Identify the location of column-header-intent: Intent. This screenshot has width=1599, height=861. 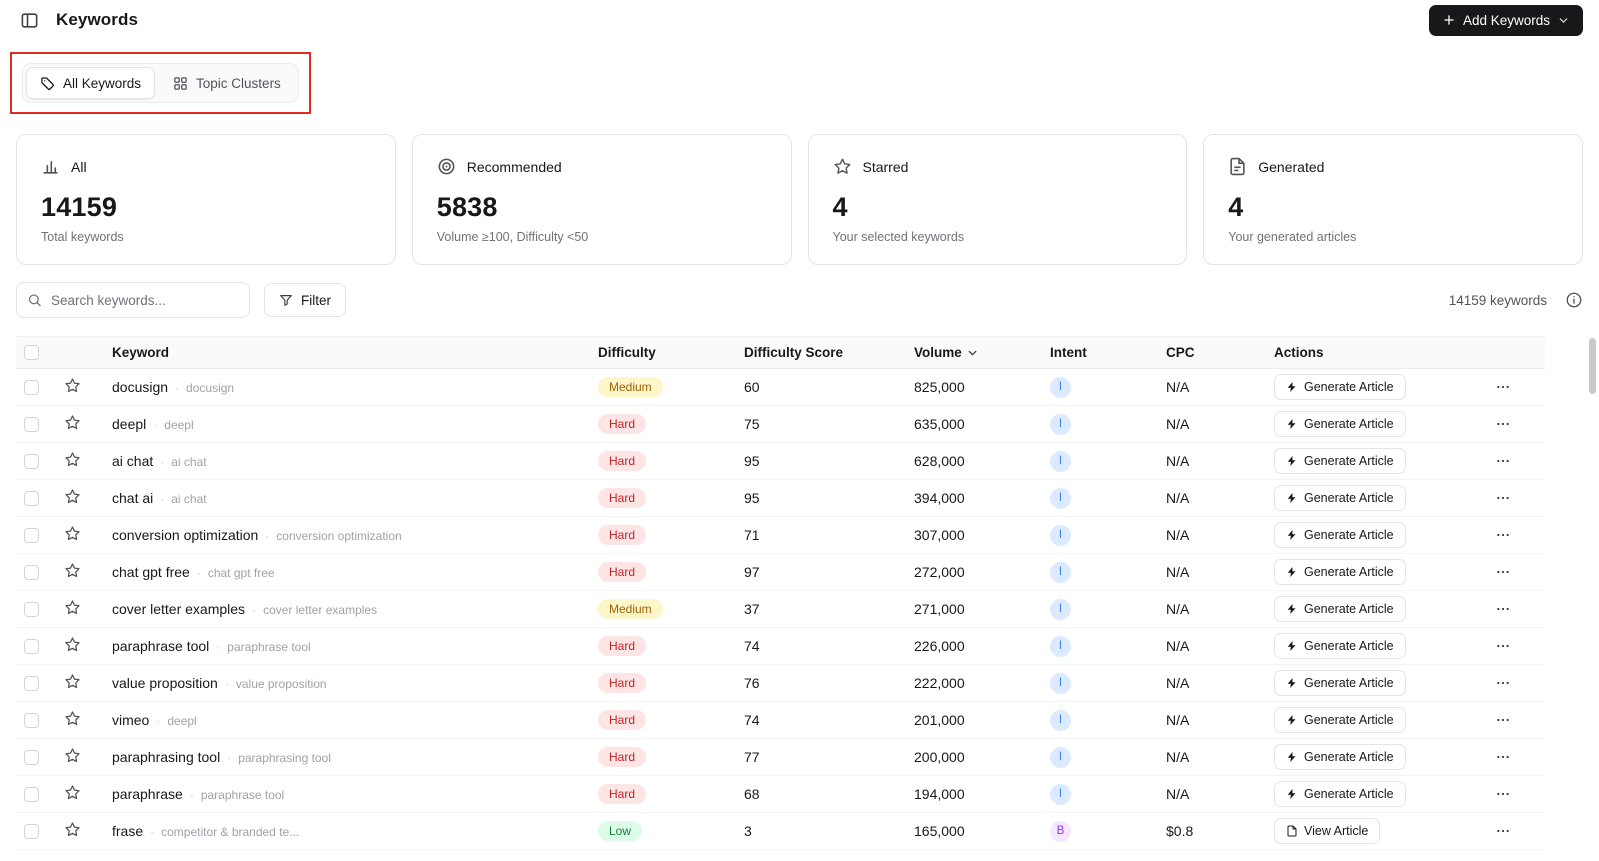
(1100, 352).